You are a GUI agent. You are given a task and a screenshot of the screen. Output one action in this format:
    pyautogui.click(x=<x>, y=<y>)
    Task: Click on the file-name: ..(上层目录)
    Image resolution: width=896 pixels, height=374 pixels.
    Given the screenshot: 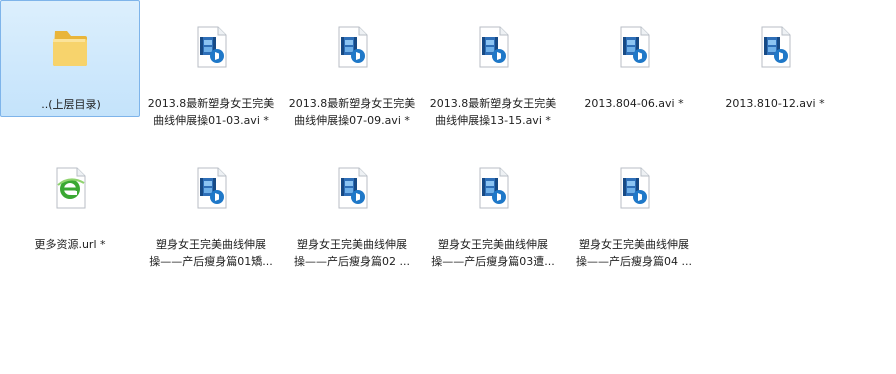 What is the action you would take?
    pyautogui.click(x=71, y=104)
    